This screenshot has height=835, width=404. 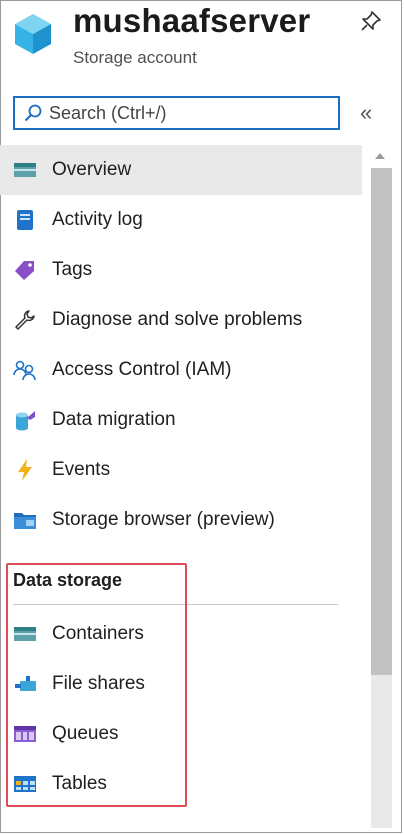 What do you see at coordinates (177, 319) in the screenshot?
I see `menu-item-label: Diagnose and solve problems` at bounding box center [177, 319].